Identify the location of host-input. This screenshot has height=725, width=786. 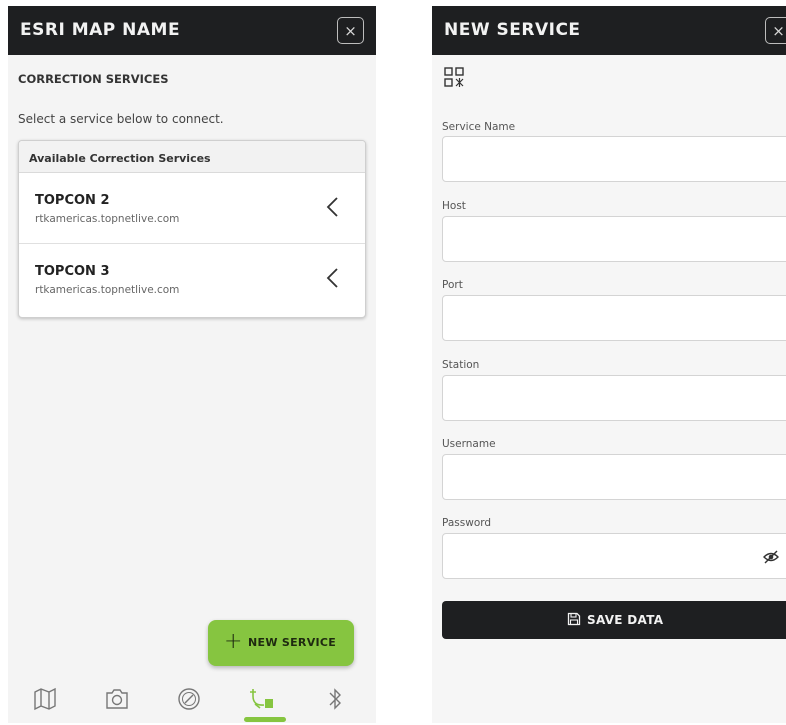
(614, 239).